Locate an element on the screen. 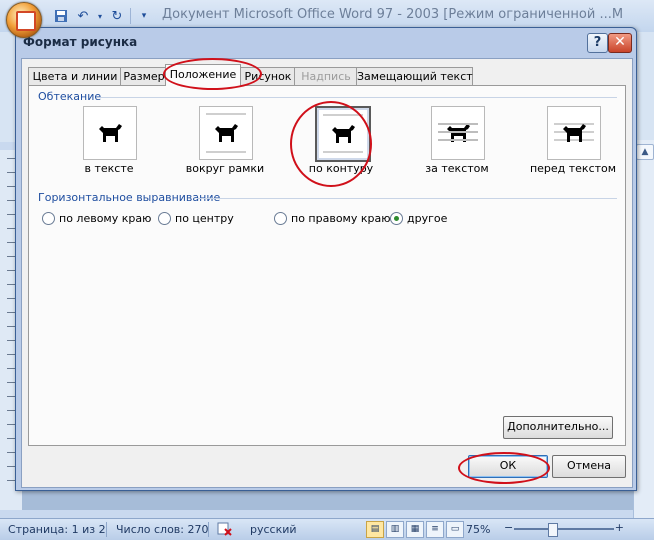 The width and height of the screenshot is (654, 540). zoom-track is located at coordinates (564, 529).